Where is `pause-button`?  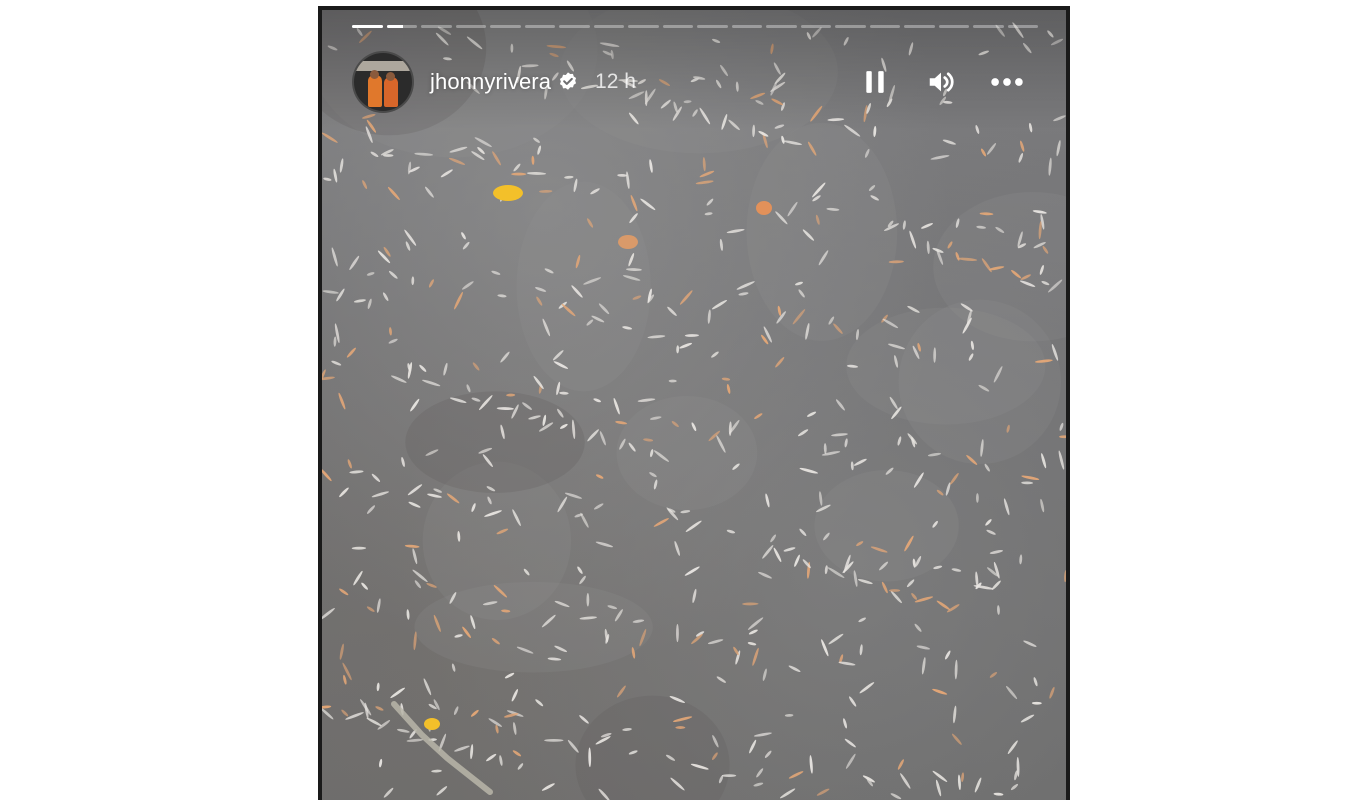 pause-button is located at coordinates (875, 82).